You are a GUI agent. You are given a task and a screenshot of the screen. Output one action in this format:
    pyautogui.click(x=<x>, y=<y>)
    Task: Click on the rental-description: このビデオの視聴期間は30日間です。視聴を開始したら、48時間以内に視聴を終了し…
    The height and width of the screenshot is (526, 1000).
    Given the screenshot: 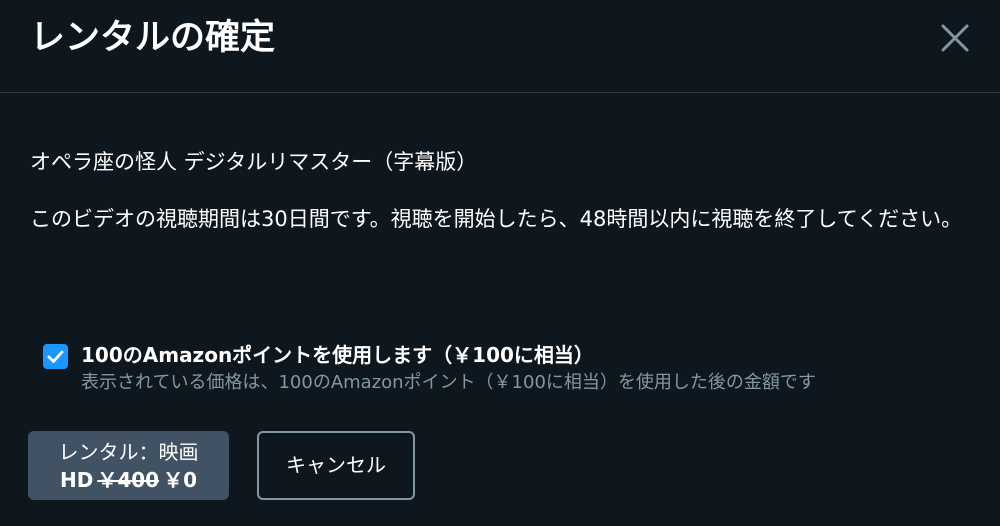 What is the action you would take?
    pyautogui.click(x=496, y=219)
    